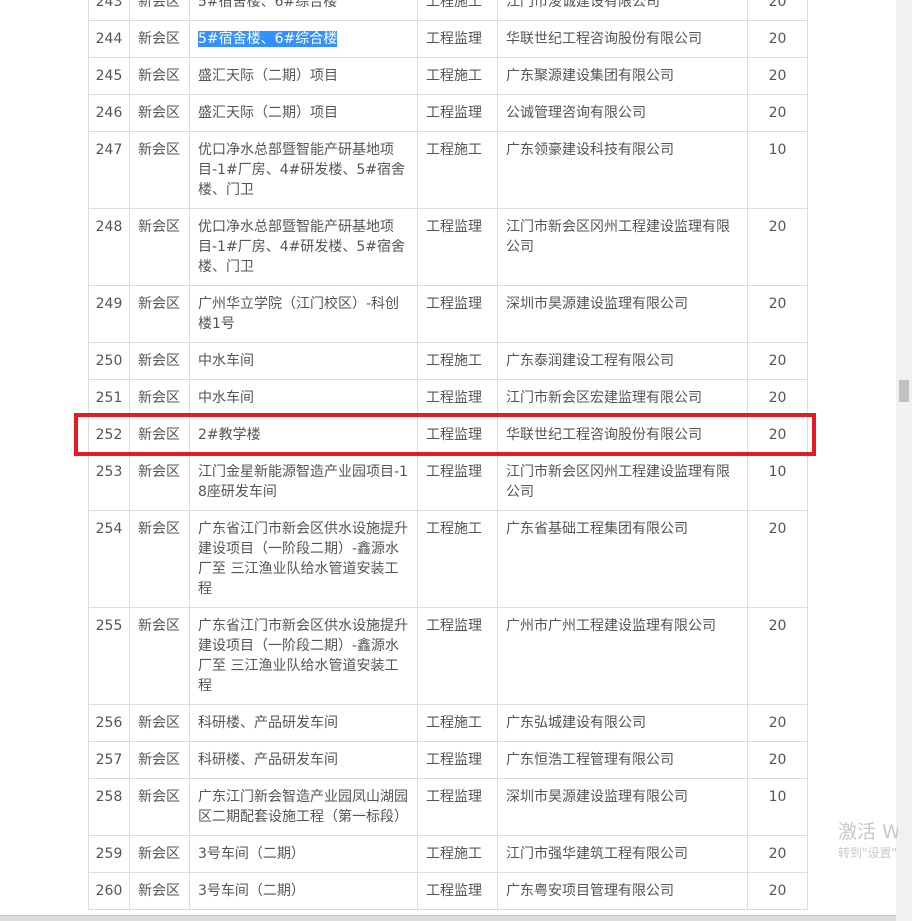 The height and width of the screenshot is (921, 912). I want to click on row-number: 260, so click(109, 891).